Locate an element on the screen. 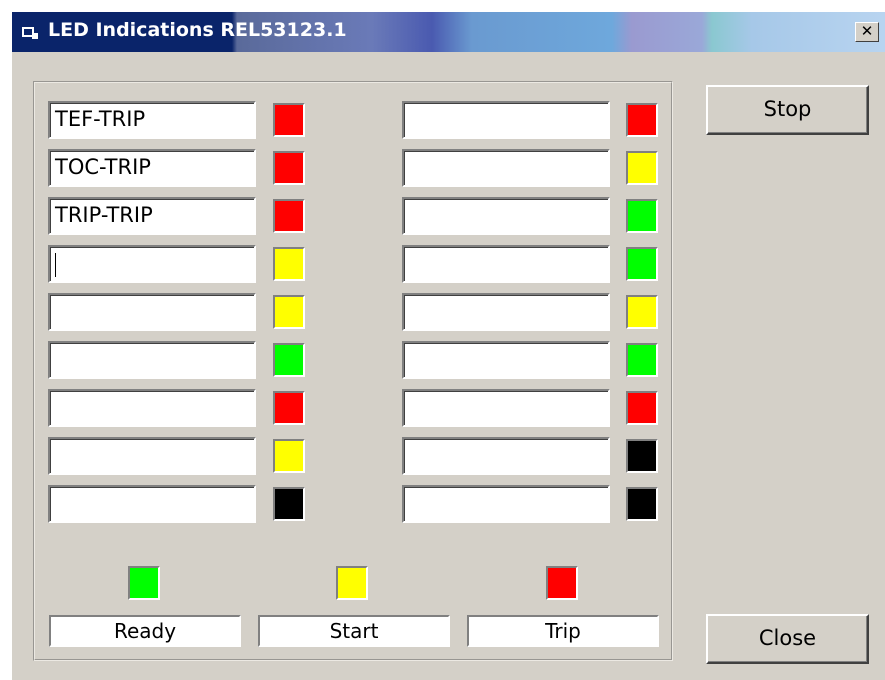  title-bar: LED Indications REL53123.1 ✕ is located at coordinates (448, 32).